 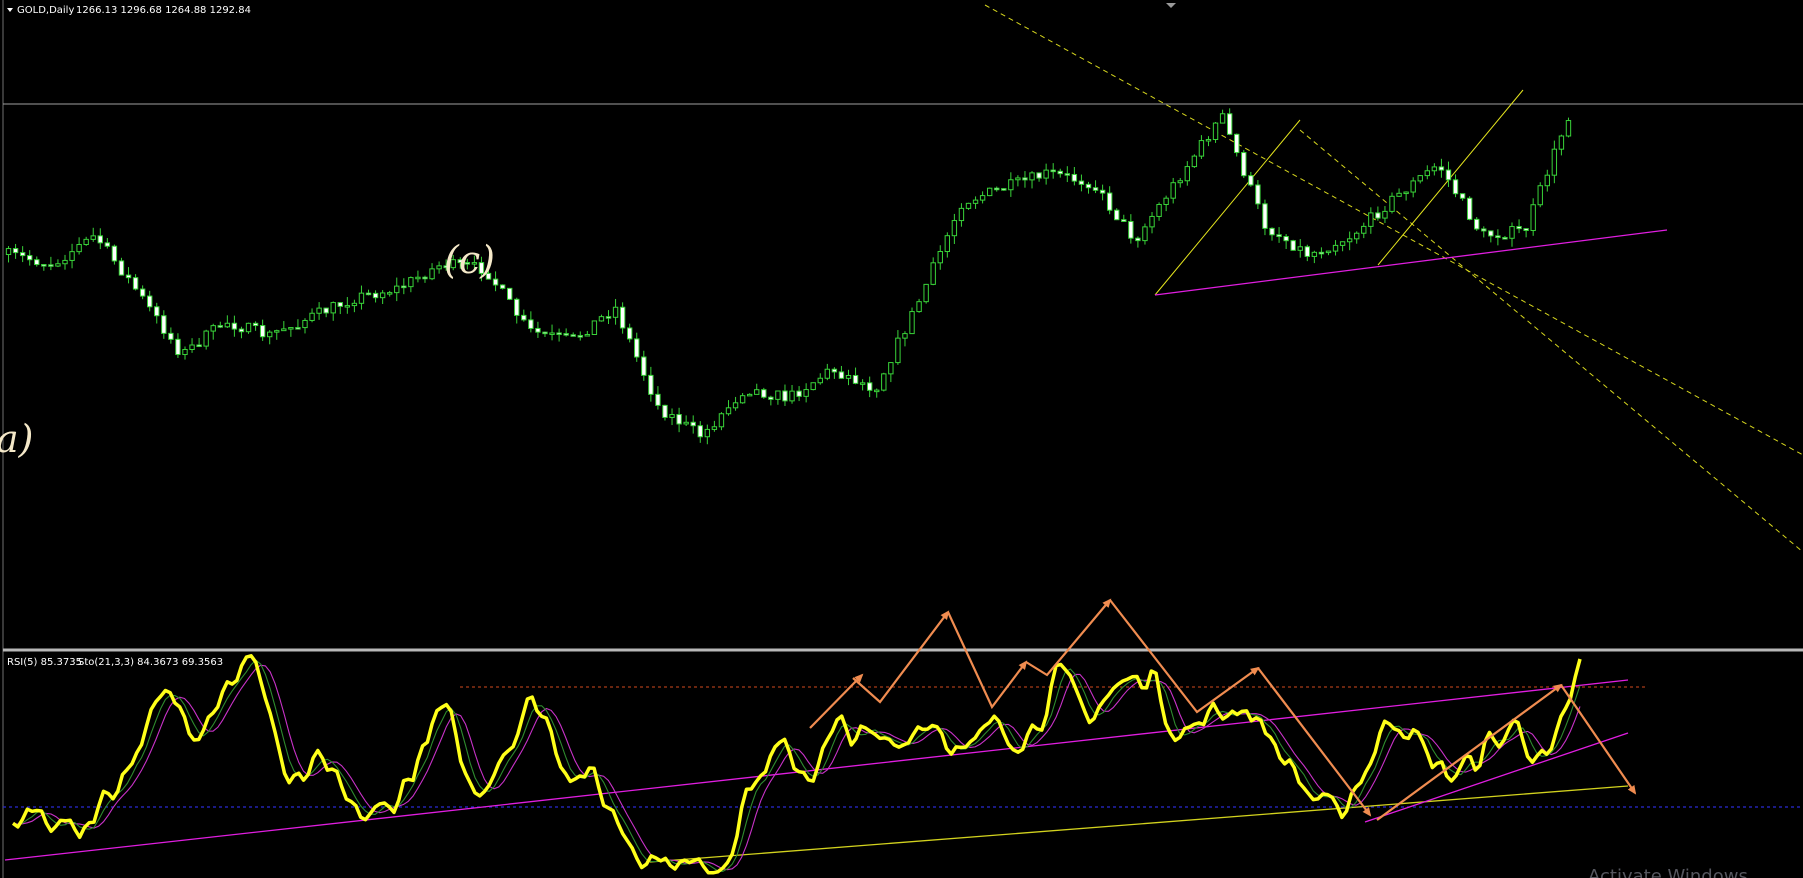 What do you see at coordinates (1227, 207) in the screenshot?
I see `ascending-channel-left-line` at bounding box center [1227, 207].